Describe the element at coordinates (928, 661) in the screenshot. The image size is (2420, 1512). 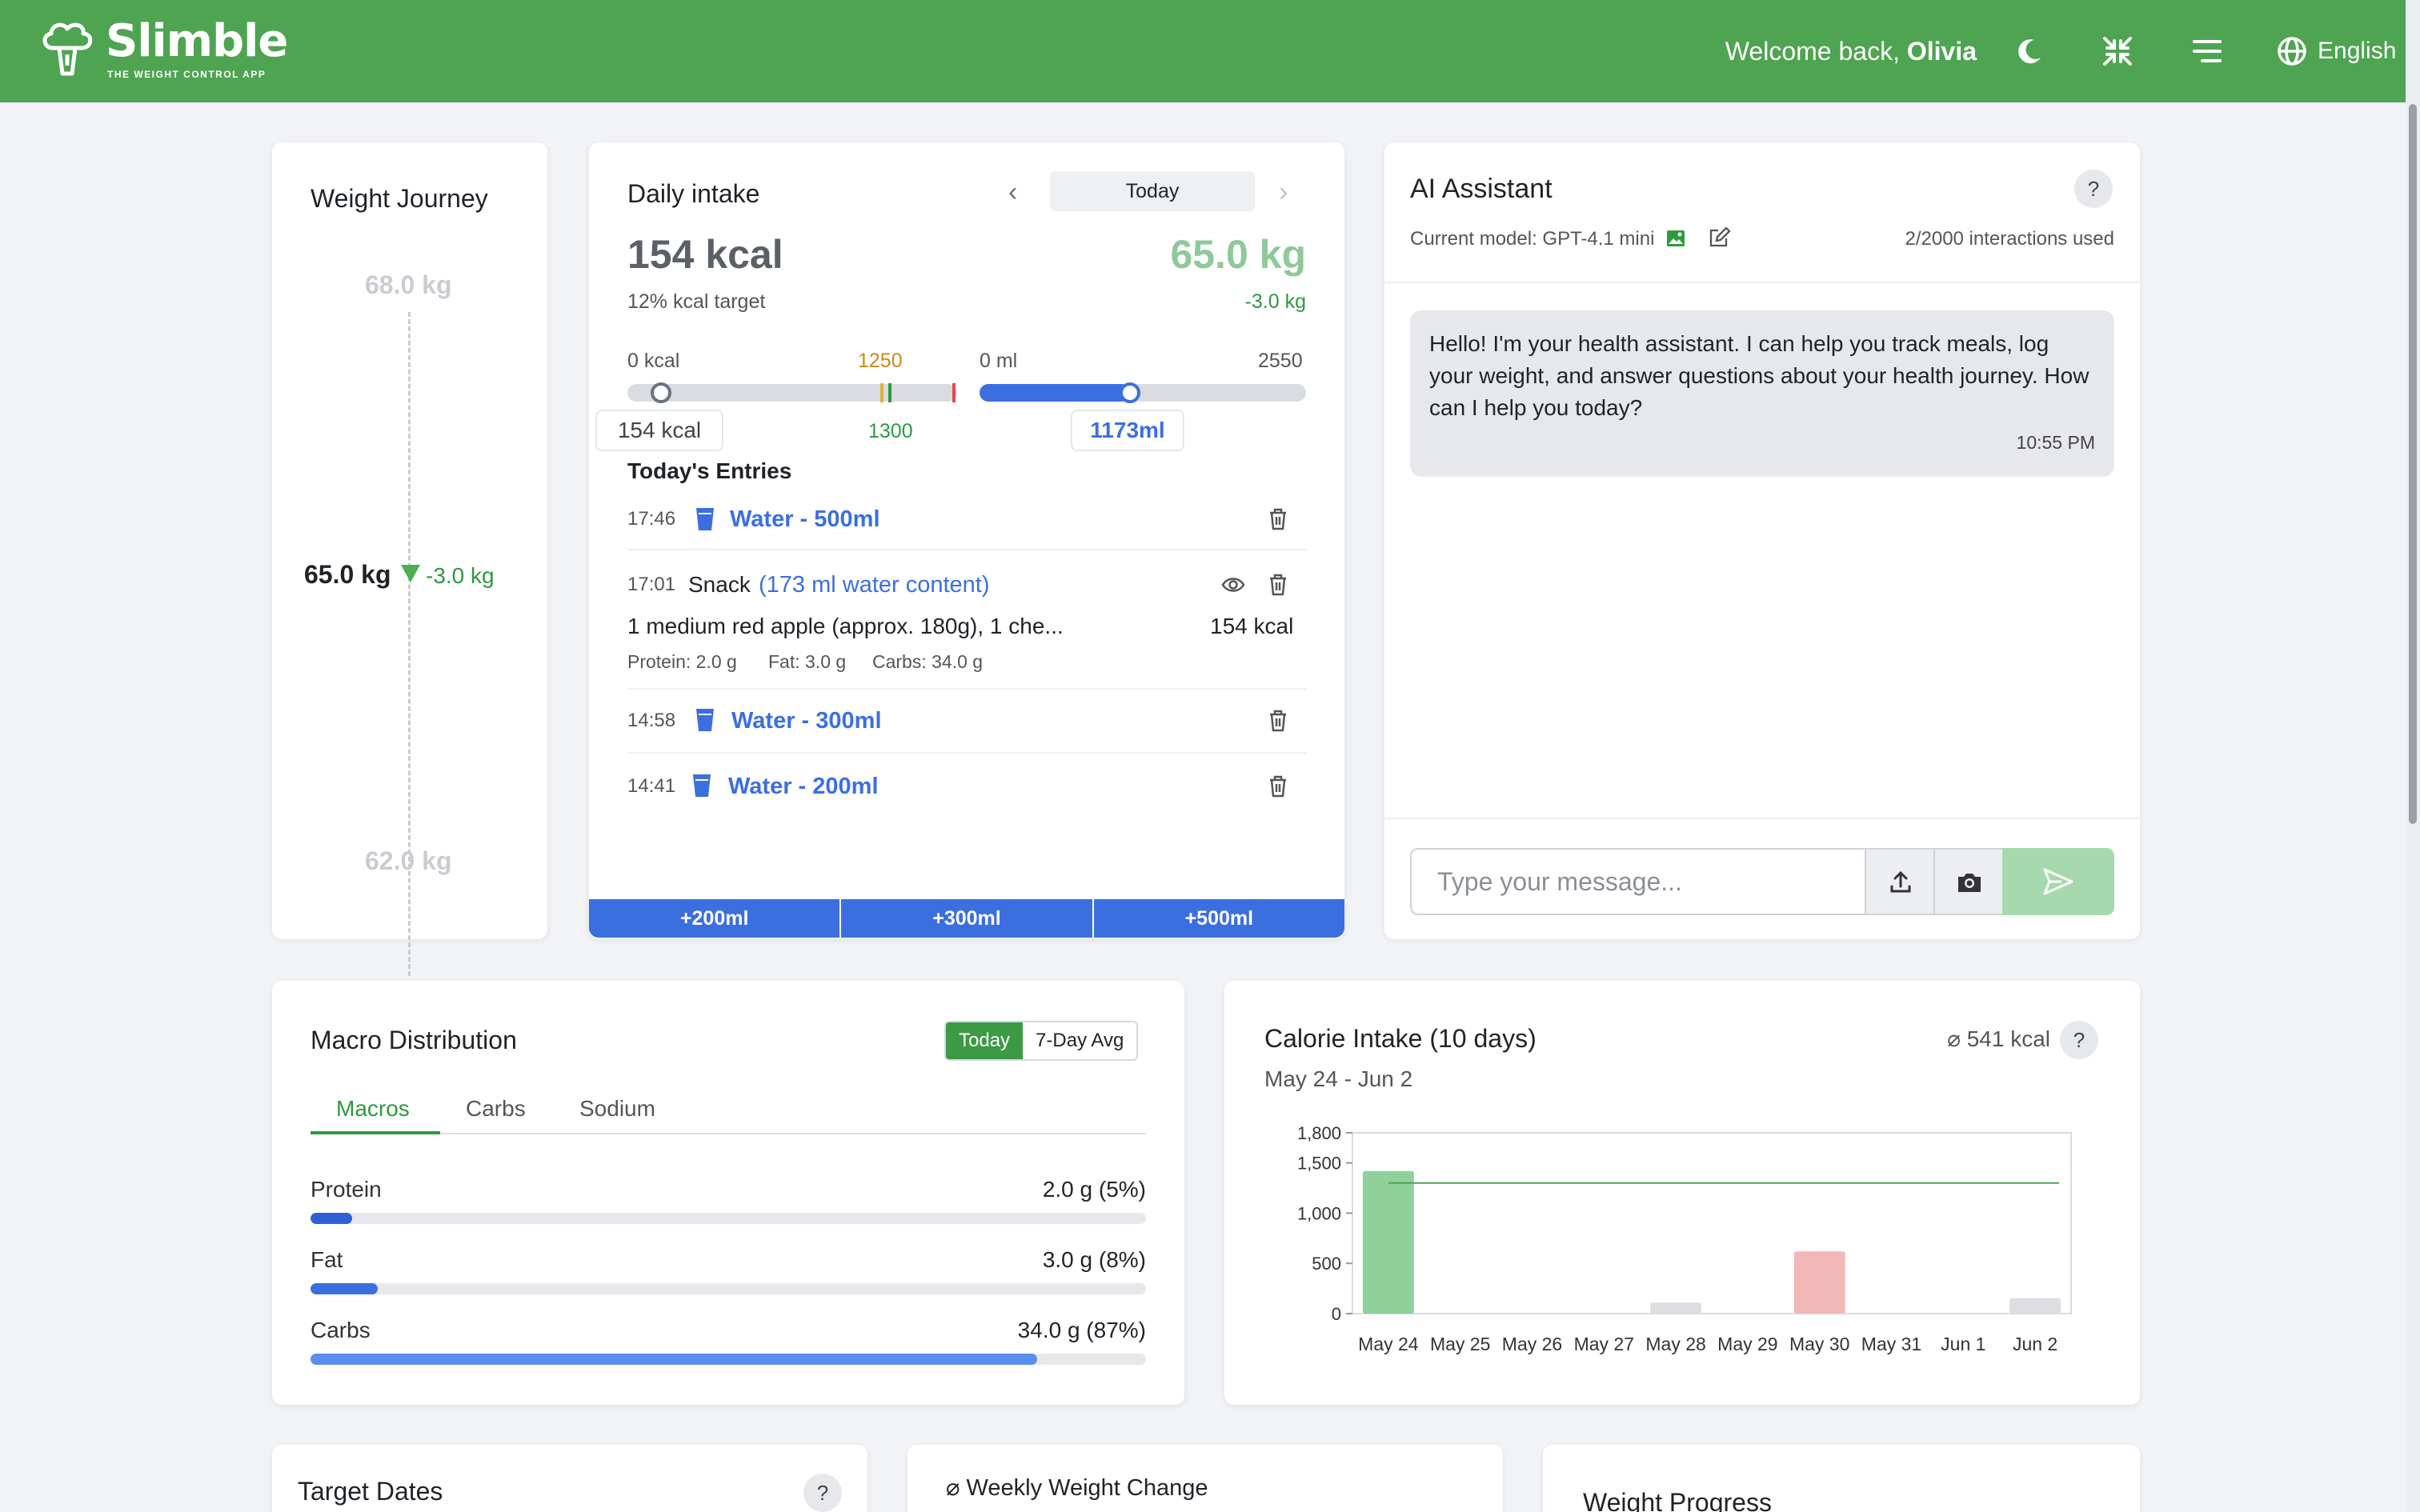
I see `entry-carbs: Carbs: 34.0 g` at that location.